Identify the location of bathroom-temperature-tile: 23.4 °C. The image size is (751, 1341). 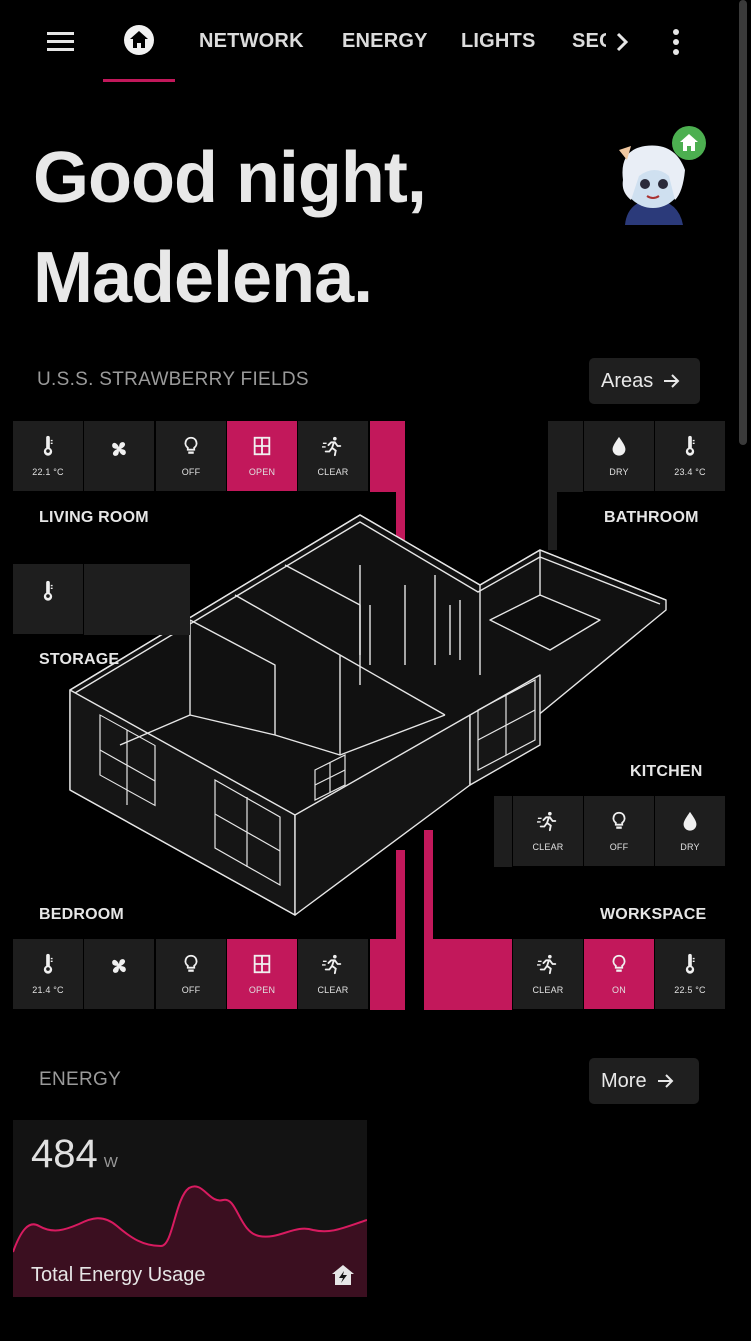
(690, 456).